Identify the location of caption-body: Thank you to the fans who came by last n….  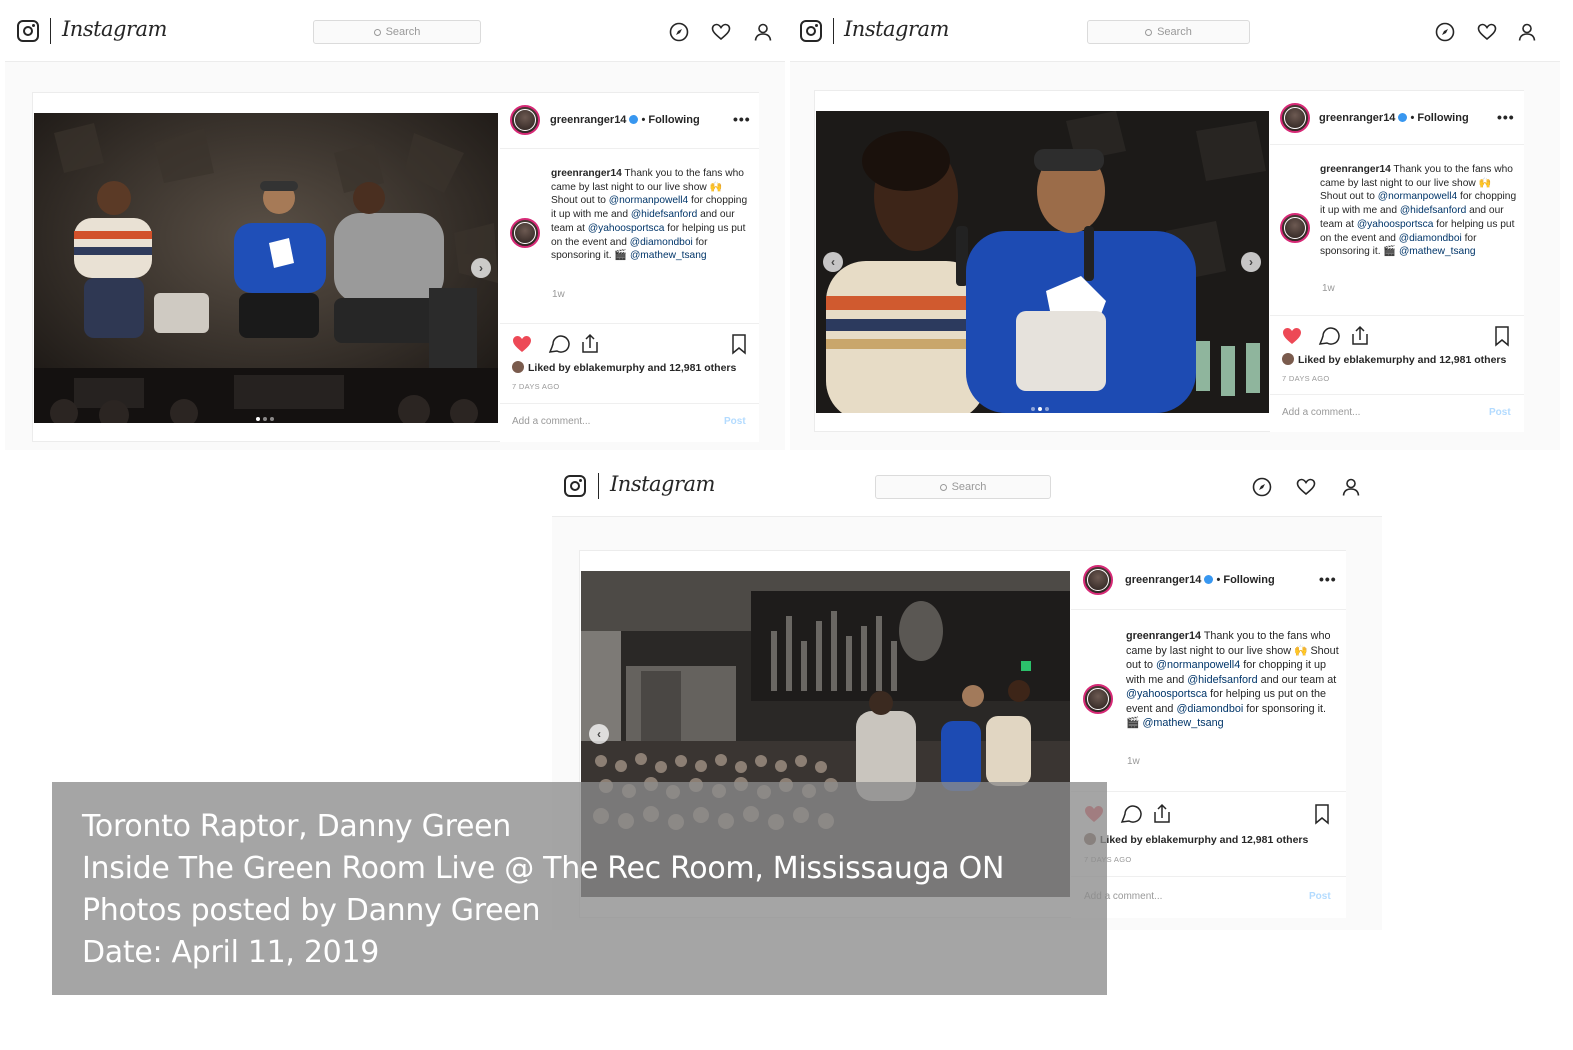
(649, 214).